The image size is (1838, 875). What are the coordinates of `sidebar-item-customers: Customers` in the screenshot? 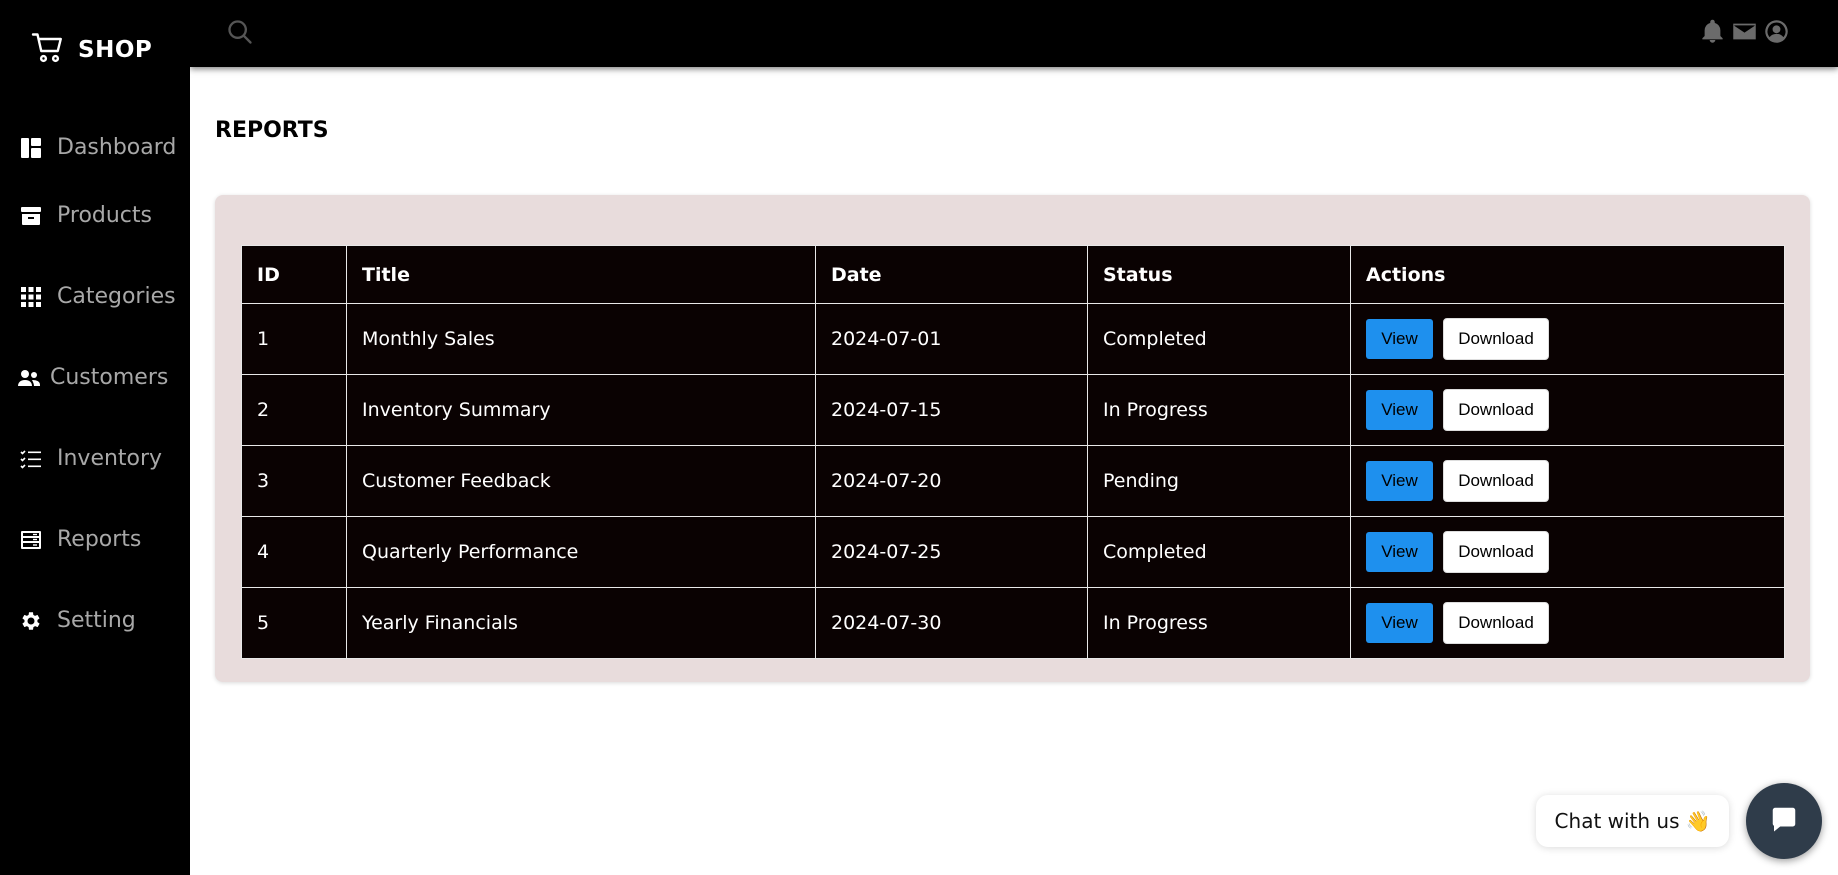 It's located at (95, 377).